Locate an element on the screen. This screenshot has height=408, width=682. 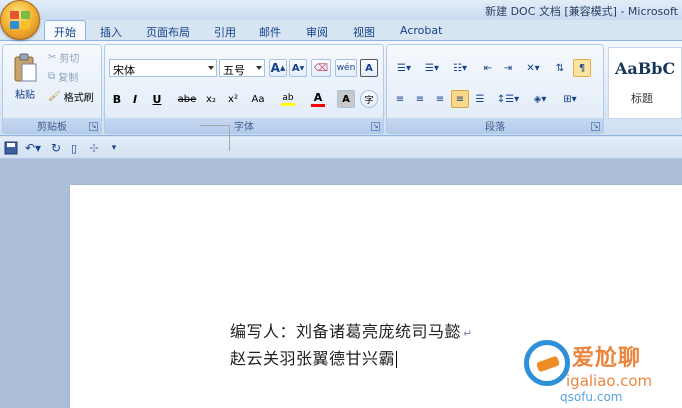
undo-button: ↶▾ is located at coordinates (33, 148).